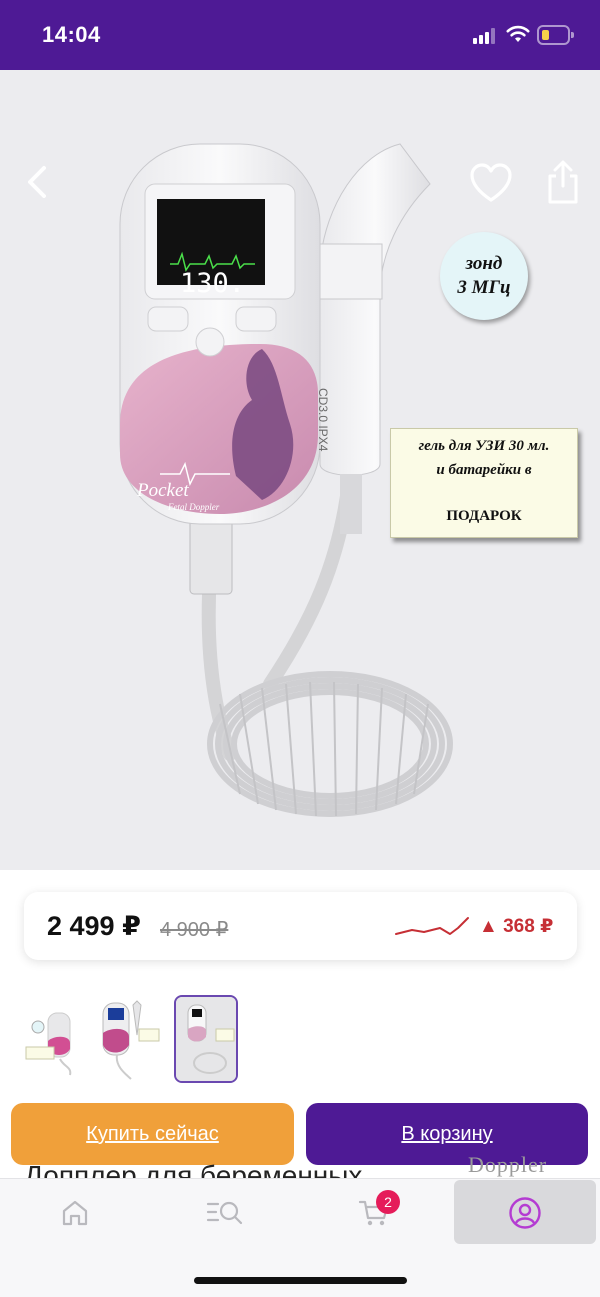 This screenshot has height=1297, width=600. I want to click on gift-badge-line-3: ПОДАРОК, so click(484, 516).